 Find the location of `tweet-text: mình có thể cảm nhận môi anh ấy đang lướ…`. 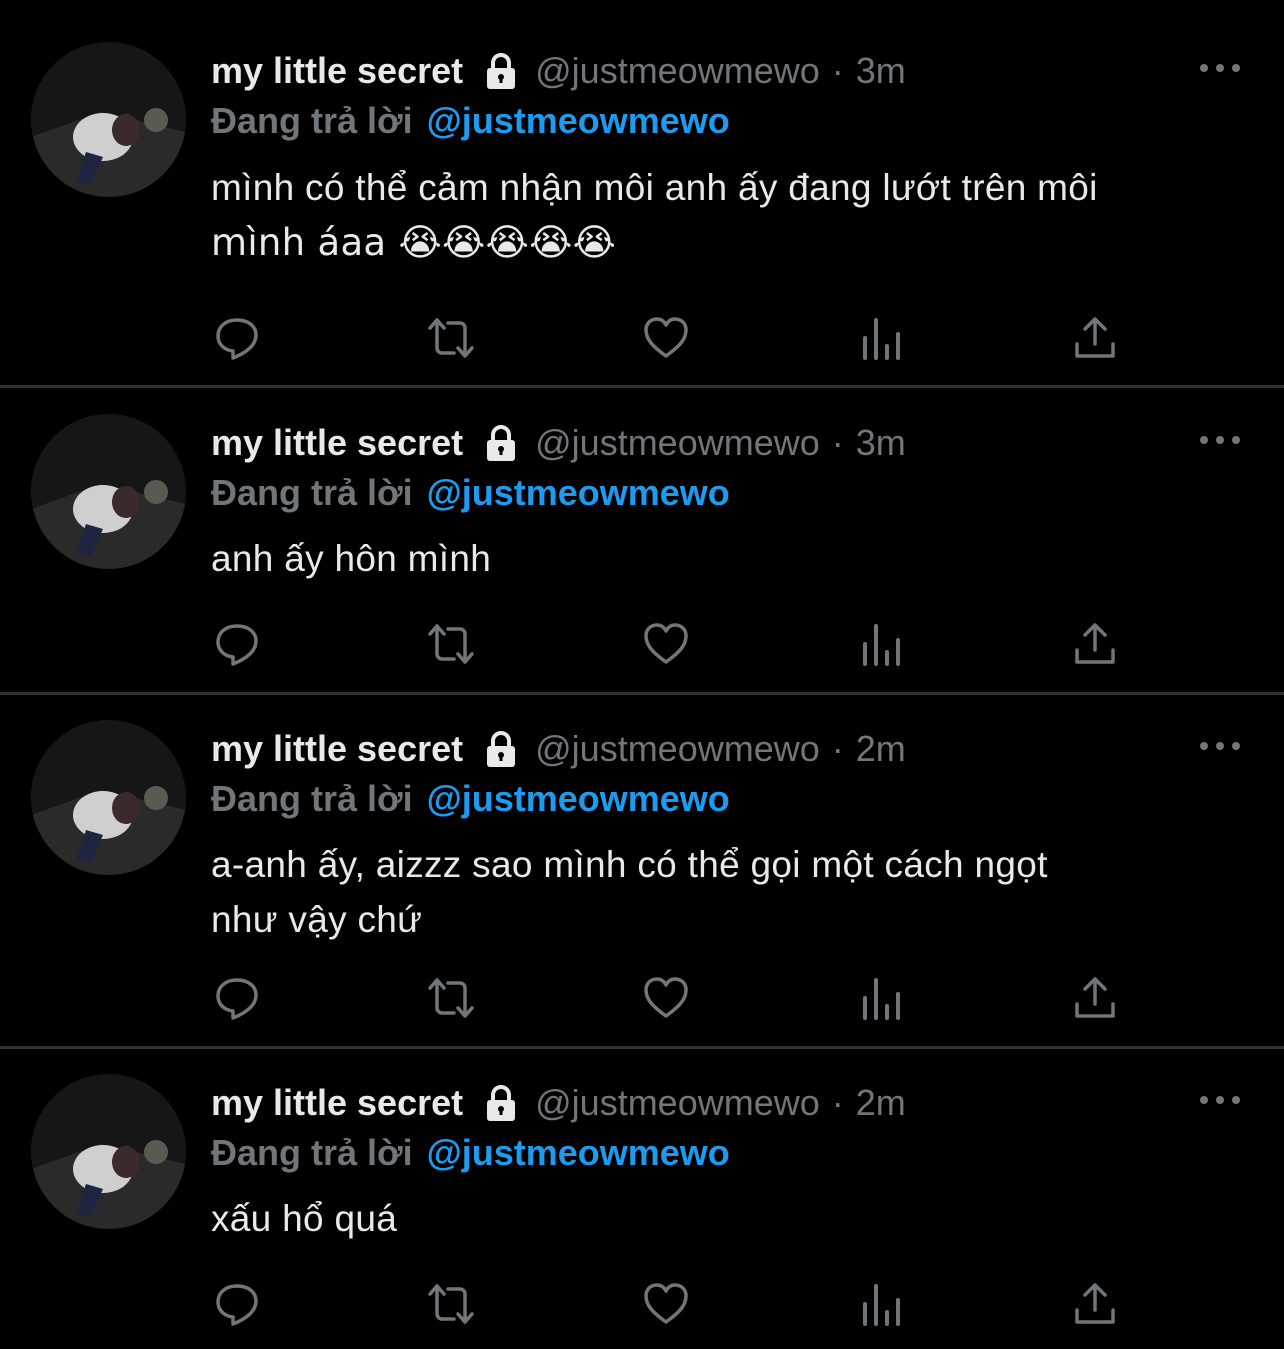

tweet-text: mình có thể cảm nhận môi anh ấy đang lướ… is located at coordinates (721, 215).